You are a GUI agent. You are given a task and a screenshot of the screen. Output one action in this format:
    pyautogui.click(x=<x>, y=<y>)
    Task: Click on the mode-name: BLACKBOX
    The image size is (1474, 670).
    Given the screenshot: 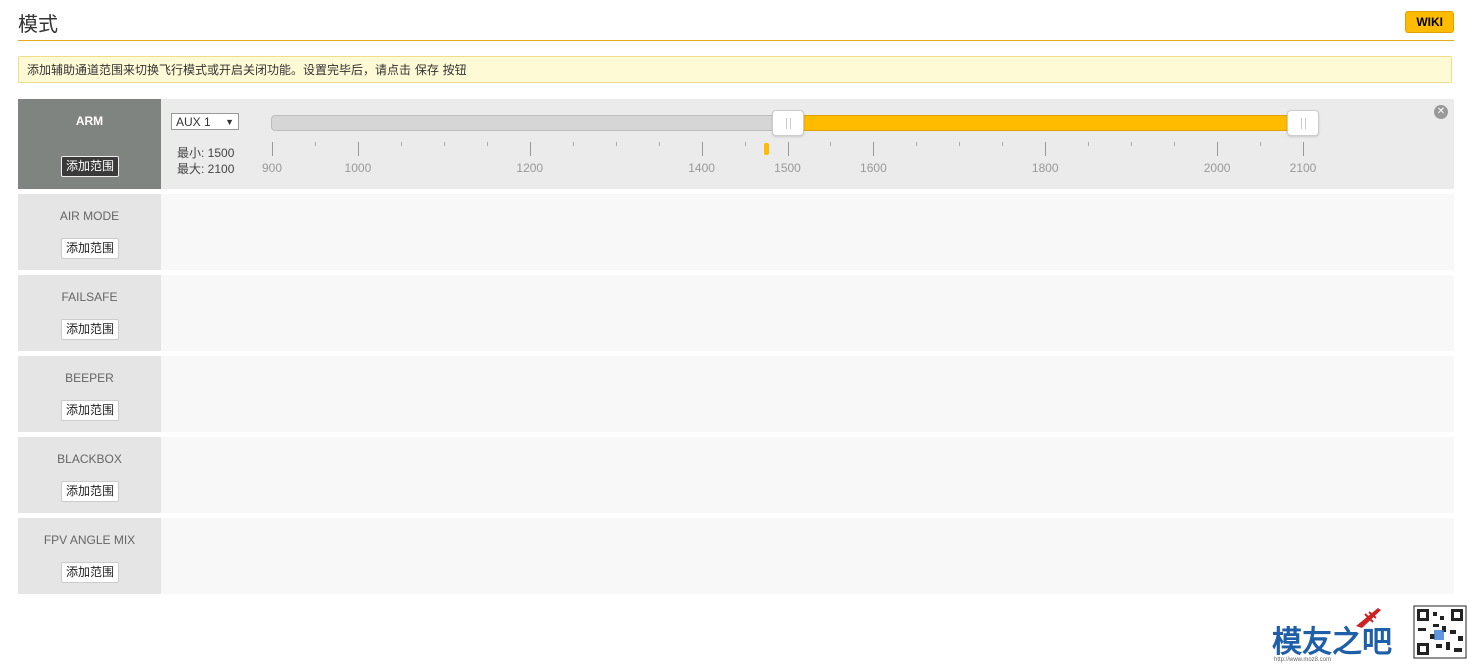 What is the action you would take?
    pyautogui.click(x=89, y=459)
    